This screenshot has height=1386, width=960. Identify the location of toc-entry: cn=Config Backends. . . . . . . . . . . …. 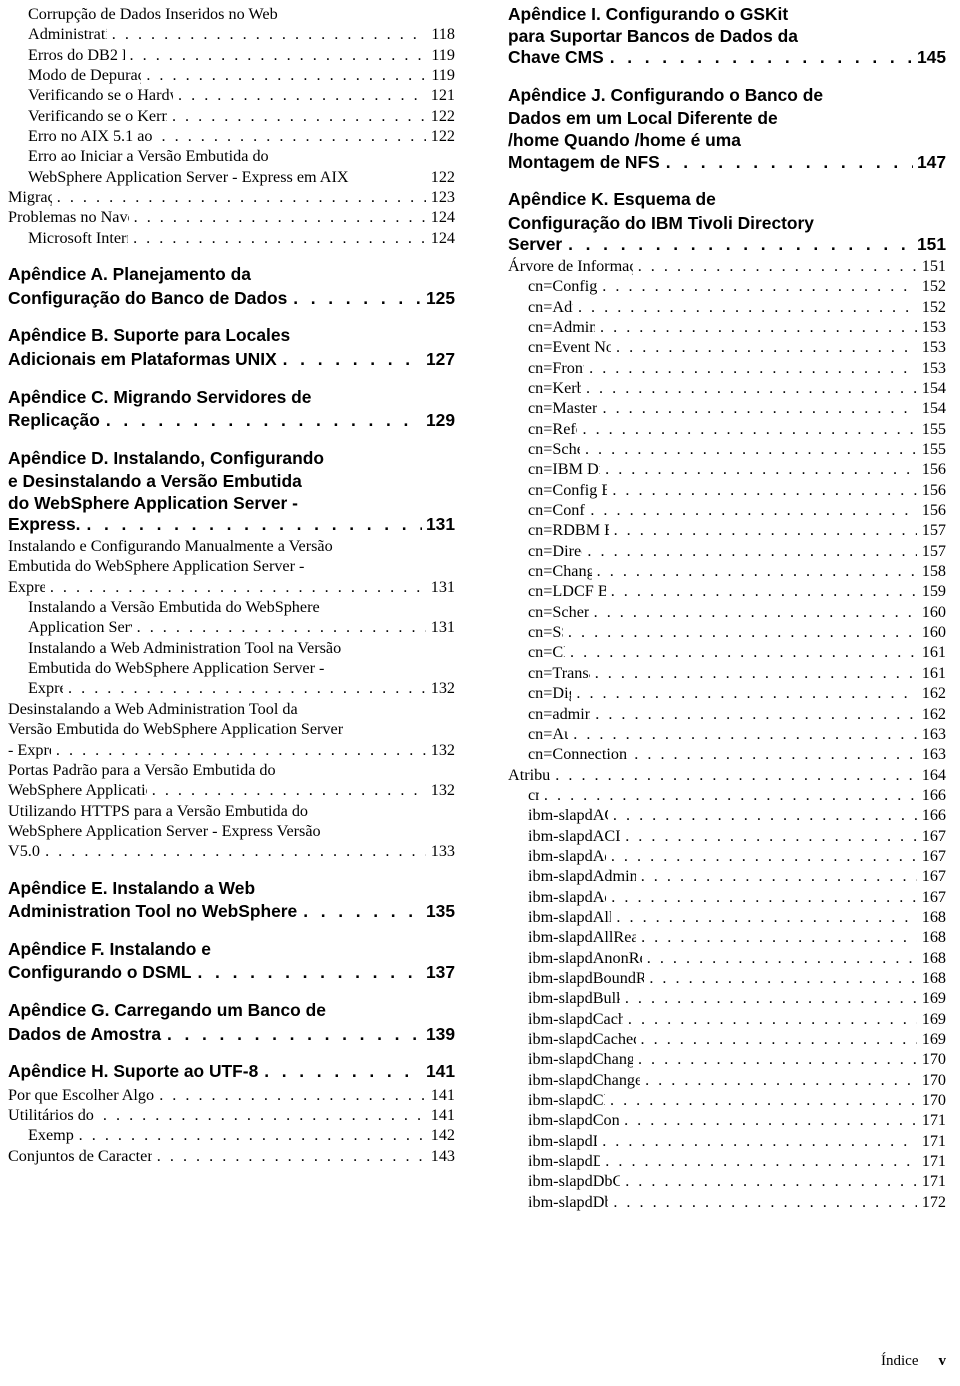
(727, 490).